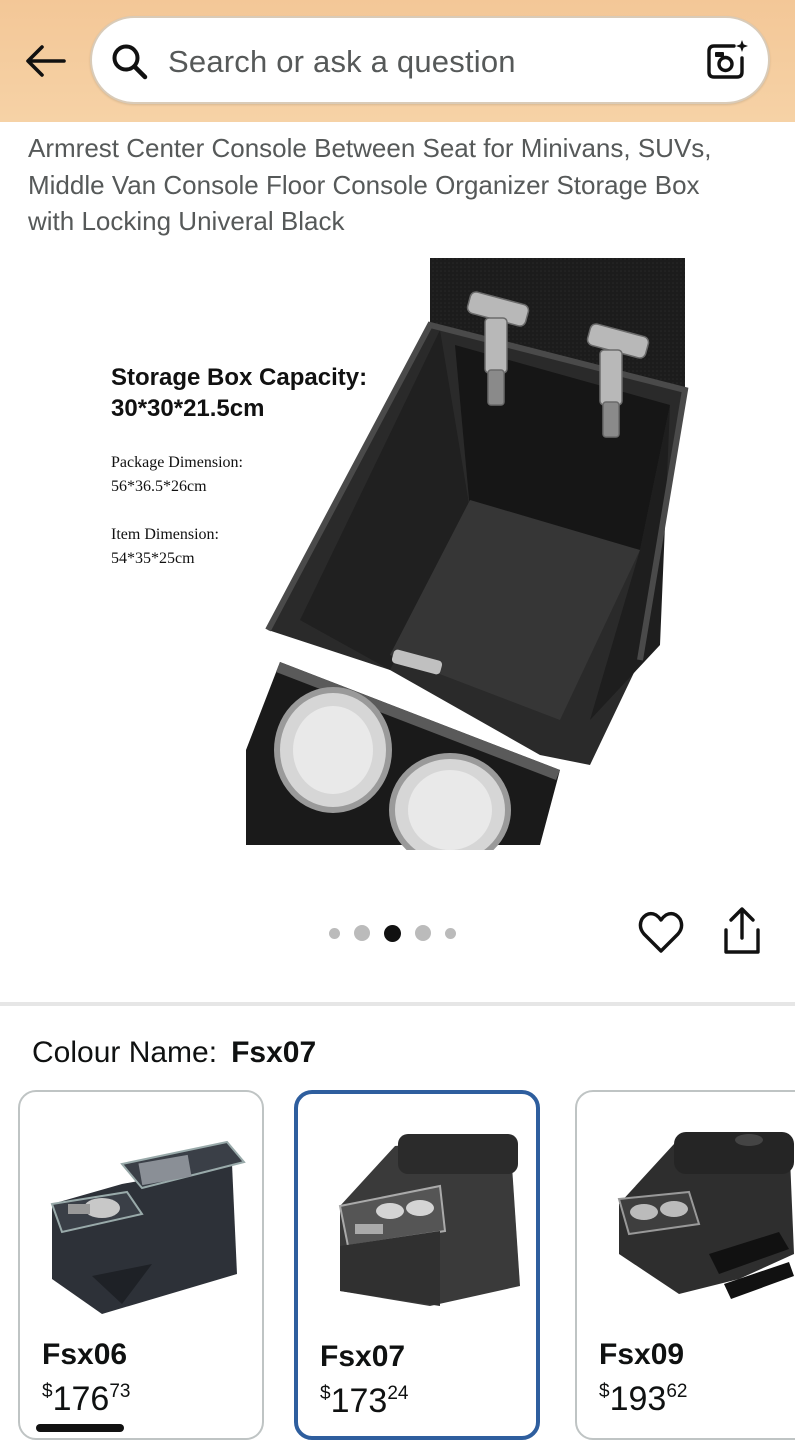 The width and height of the screenshot is (795, 1440). Describe the element at coordinates (153, 558) in the screenshot. I see `item-dimension-value: 54*35*25cm` at that location.